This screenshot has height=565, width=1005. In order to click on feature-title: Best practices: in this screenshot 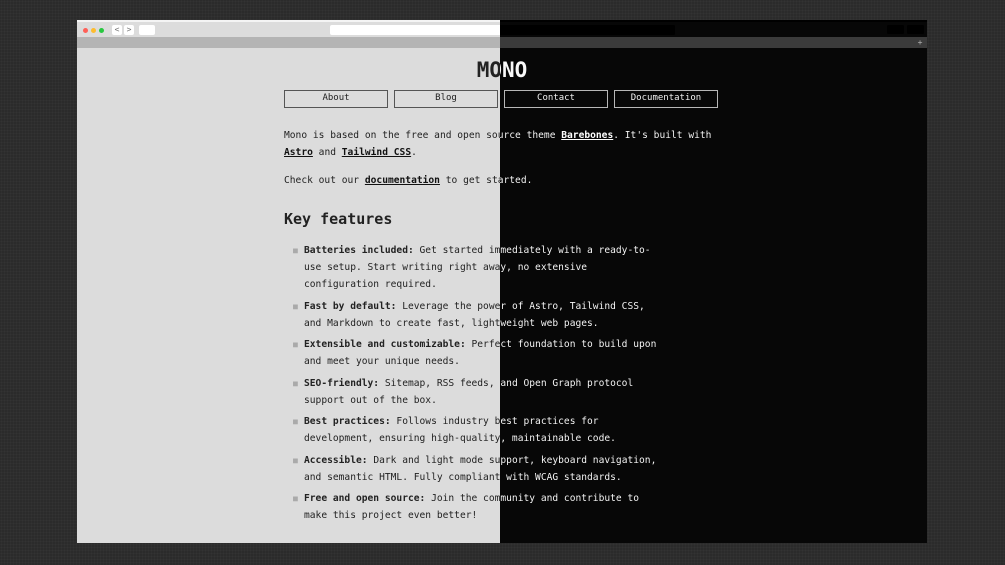, I will do `click(347, 421)`.